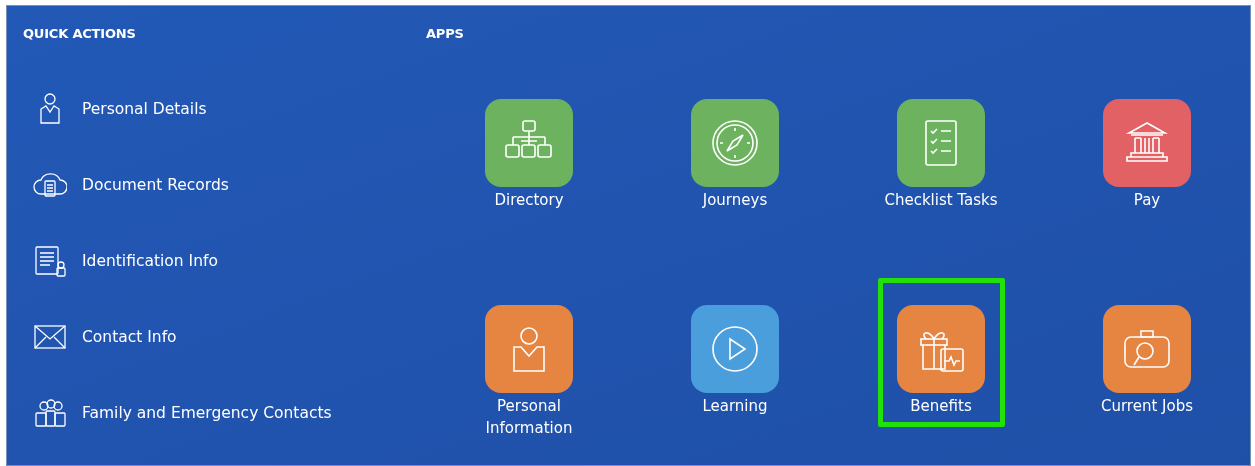 The height and width of the screenshot is (466, 1255). I want to click on quick-action-link: Personal Details, so click(120, 109).